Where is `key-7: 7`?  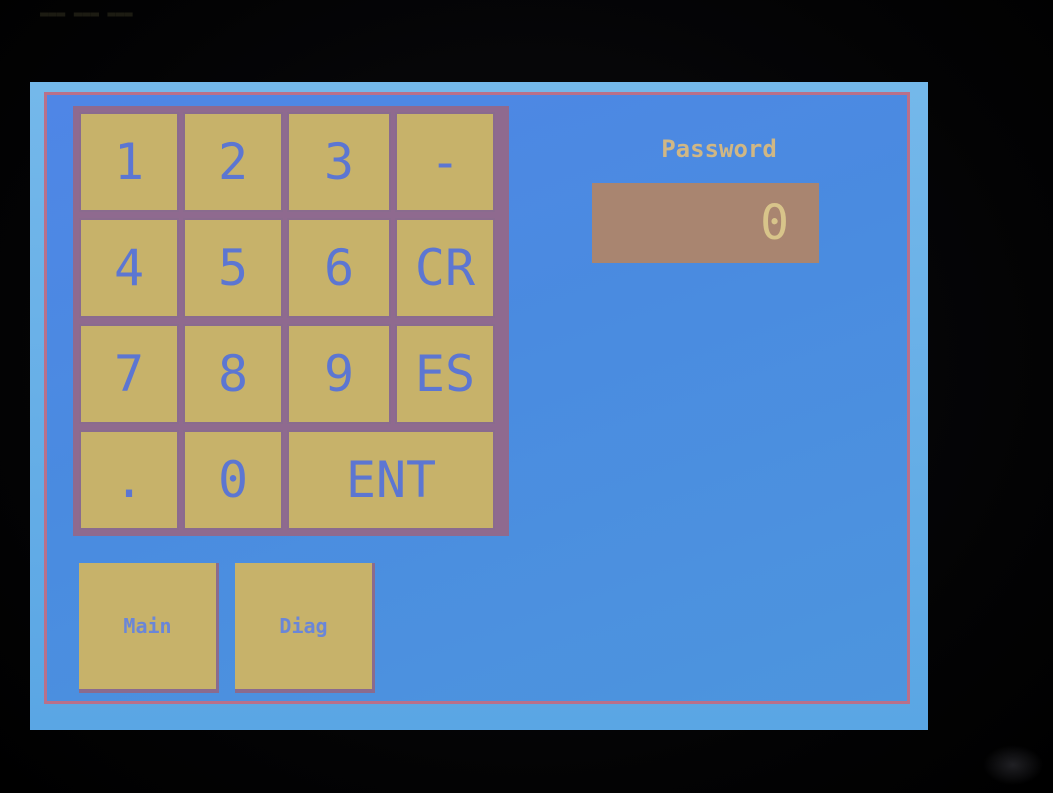 key-7: 7 is located at coordinates (129, 374).